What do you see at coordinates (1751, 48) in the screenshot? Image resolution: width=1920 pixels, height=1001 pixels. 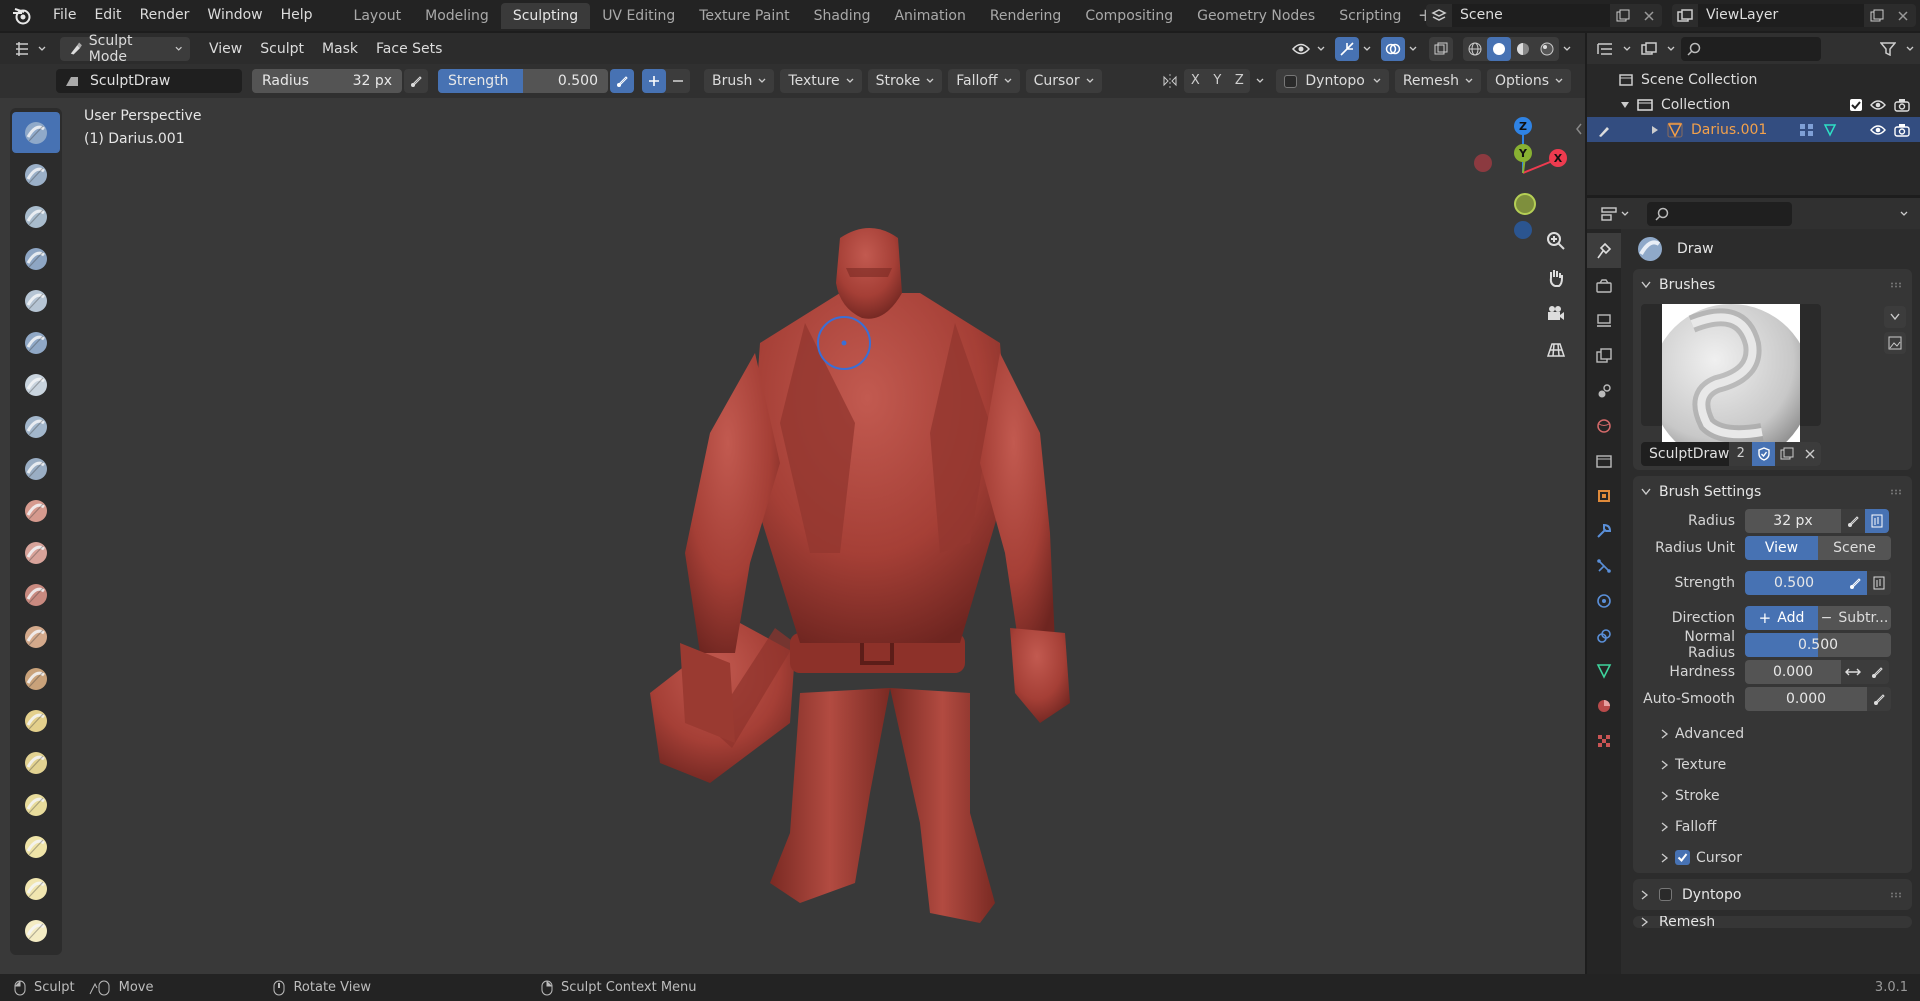 I see `outliner-search-input` at bounding box center [1751, 48].